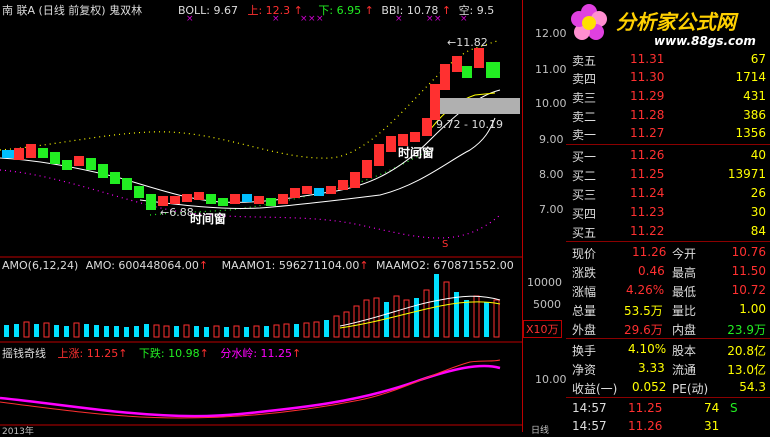 The image size is (770, 437). I want to click on bid-label: 买一, so click(584, 157).